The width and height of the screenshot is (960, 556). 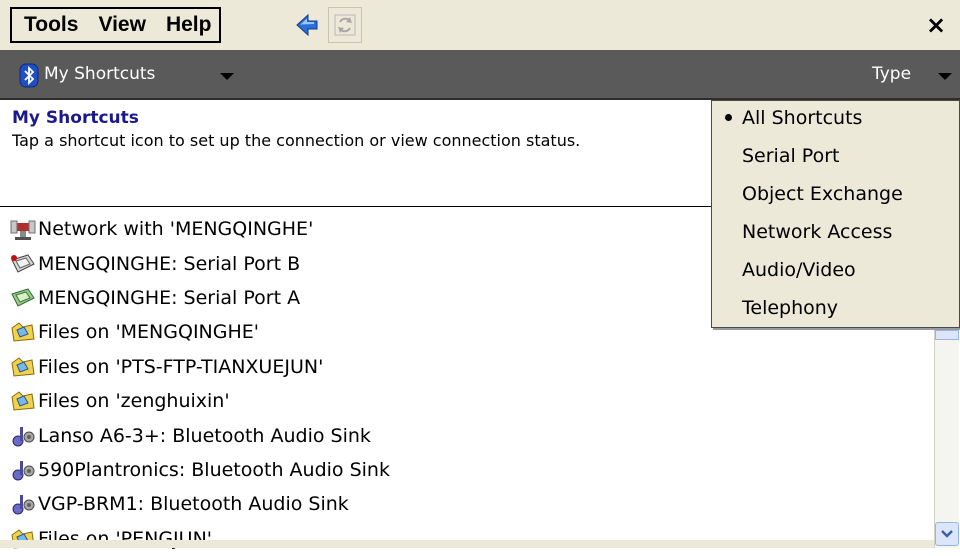 I want to click on back-button, so click(x=307, y=25).